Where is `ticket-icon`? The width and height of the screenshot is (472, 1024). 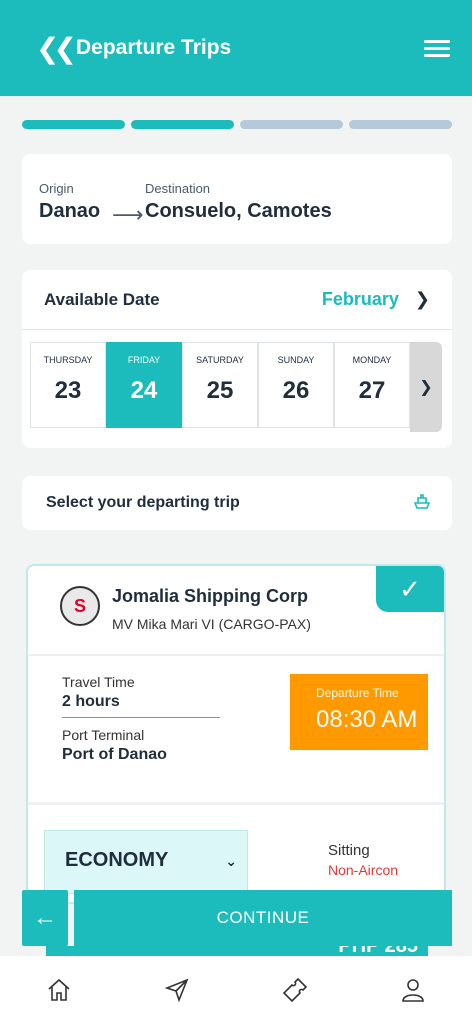
ticket-icon is located at coordinates (295, 990).